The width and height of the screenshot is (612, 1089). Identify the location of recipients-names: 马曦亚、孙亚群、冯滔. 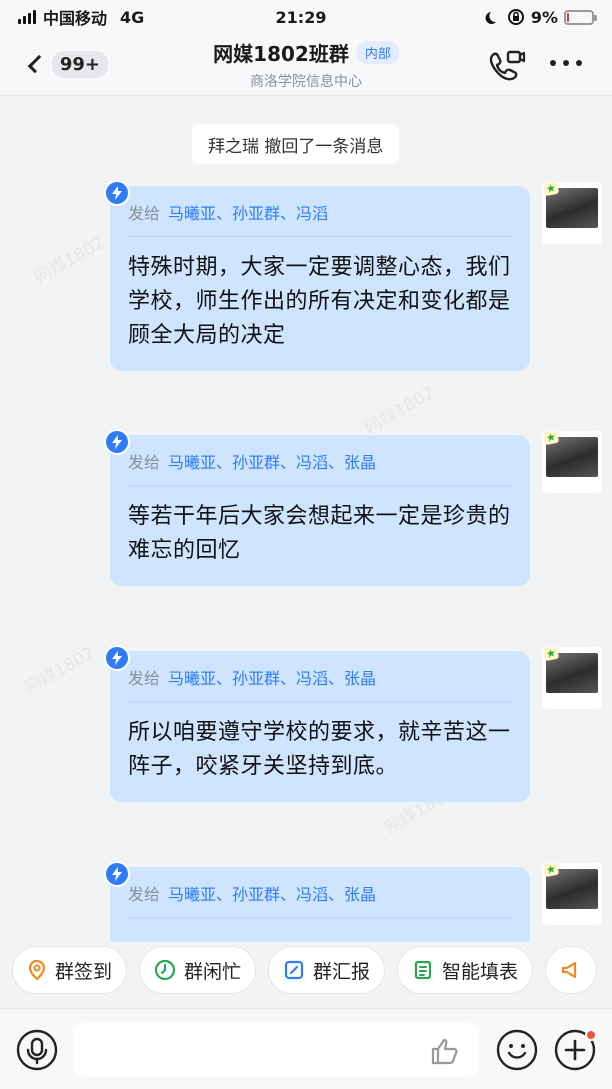
(248, 212).